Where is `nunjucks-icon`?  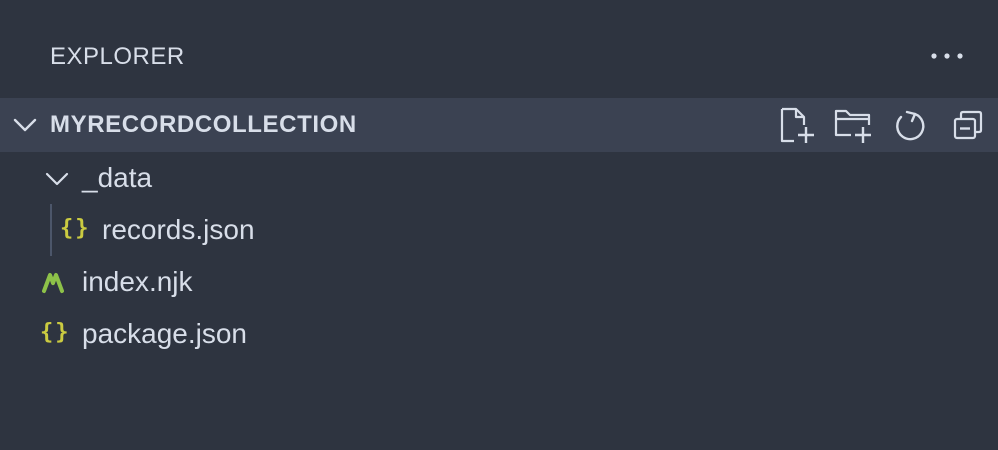
nunjucks-icon is located at coordinates (53, 283).